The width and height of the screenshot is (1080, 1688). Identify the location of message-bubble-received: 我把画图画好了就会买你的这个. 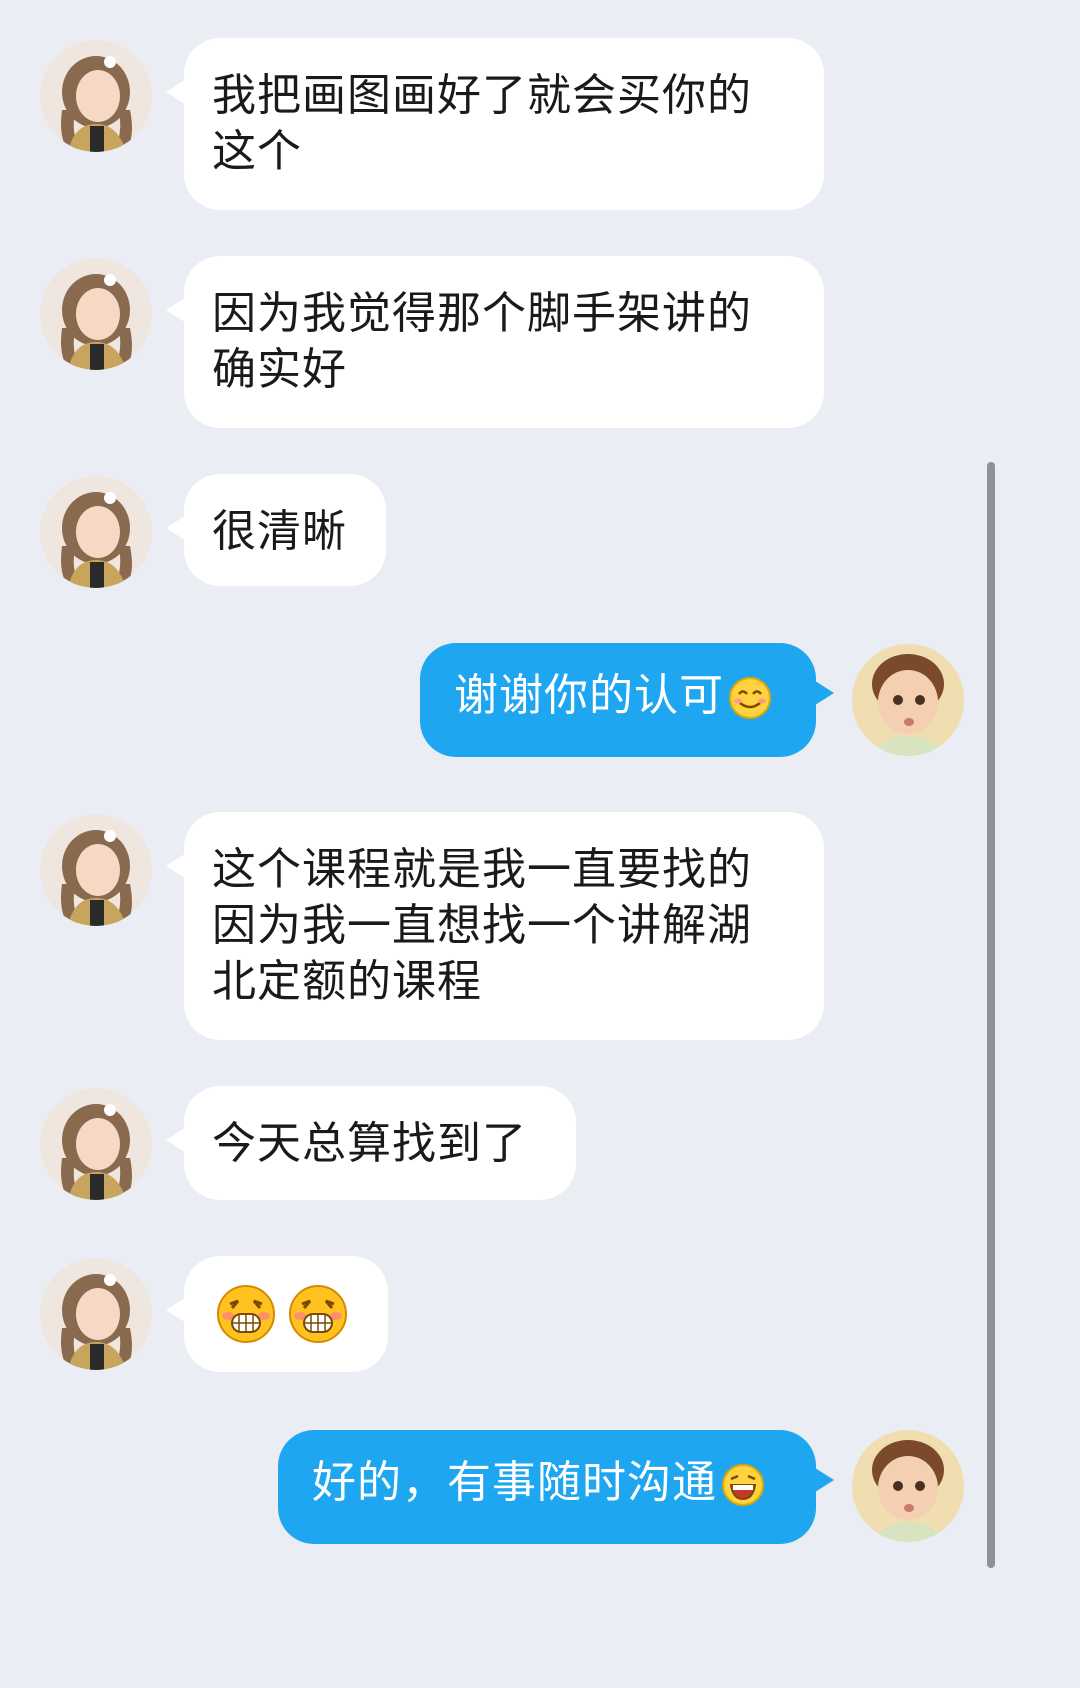
(495, 124).